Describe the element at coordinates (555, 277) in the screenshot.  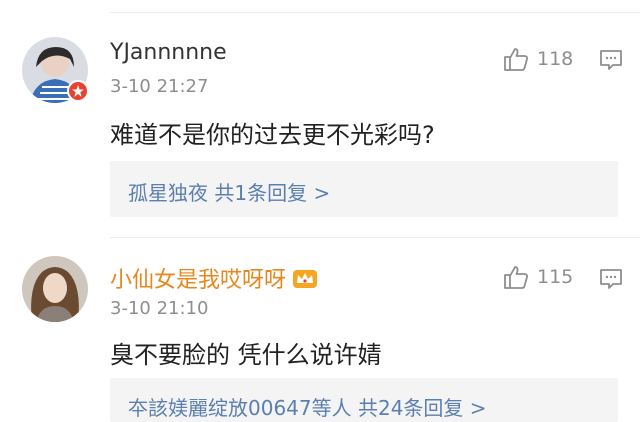
I see `like-count: 115` at that location.